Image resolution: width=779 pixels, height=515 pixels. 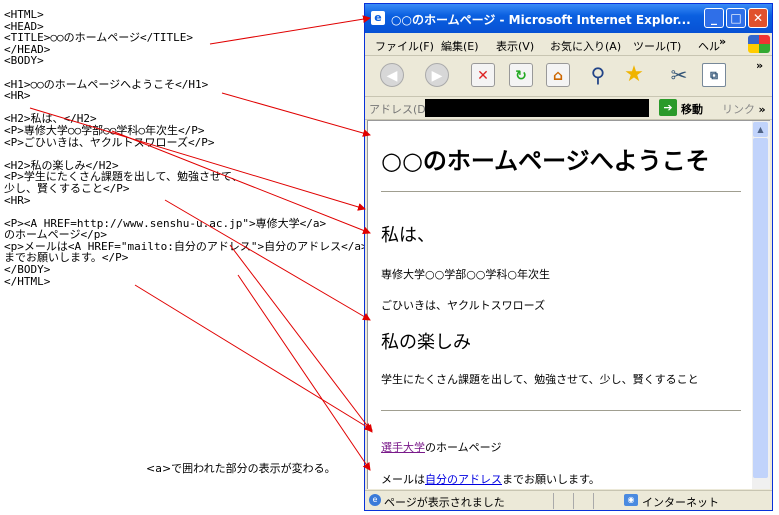 What do you see at coordinates (392, 75) in the screenshot?
I see `back-button: ◀` at bounding box center [392, 75].